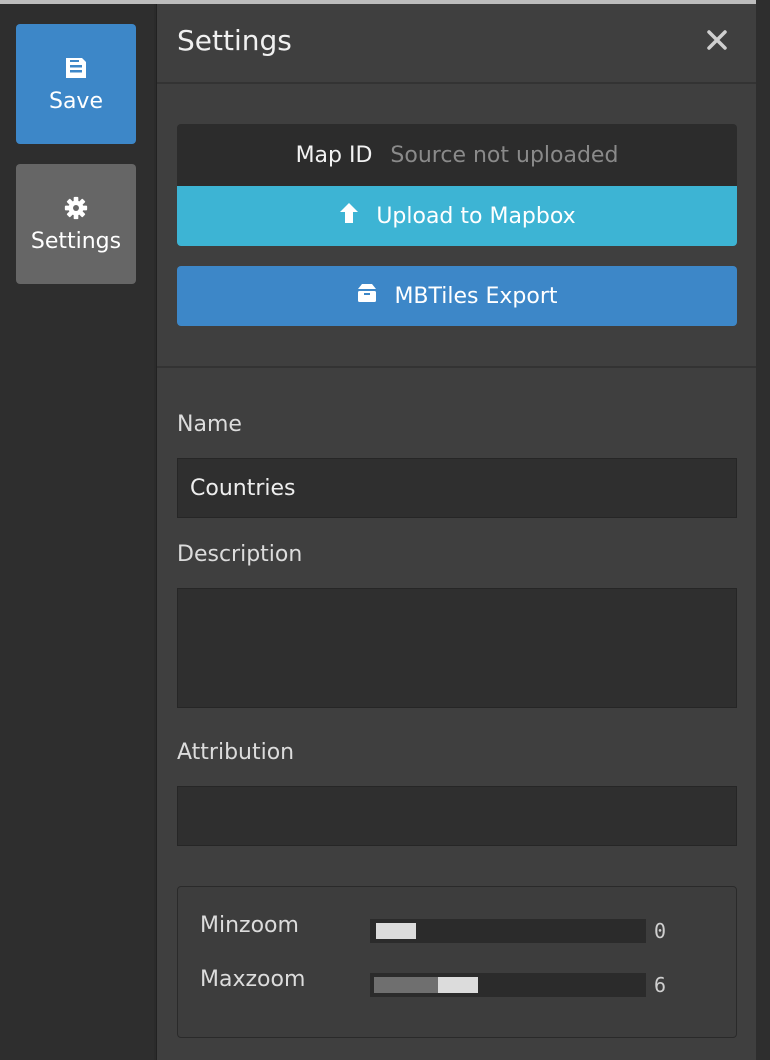  I want to click on map-id-value: Source not uploaded, so click(504, 155).